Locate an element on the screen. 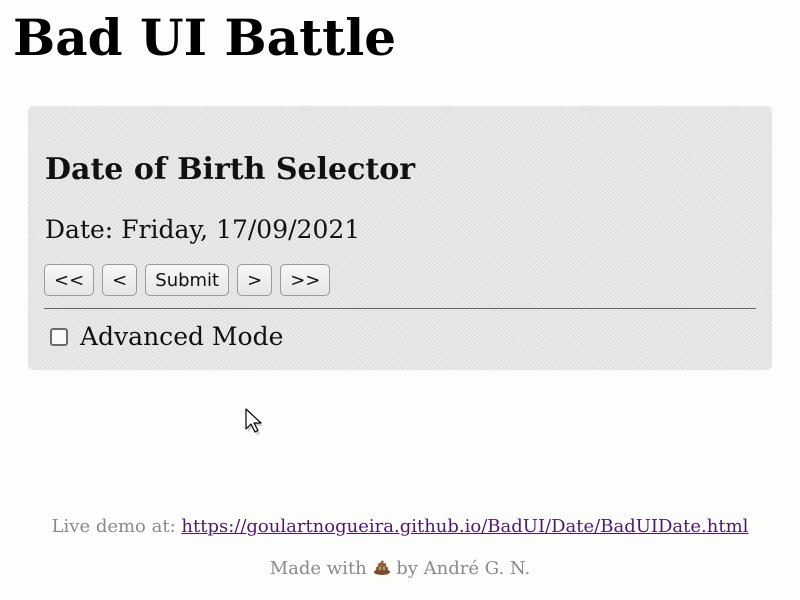  date-display: Date: Friday, 17/09/2021 is located at coordinates (202, 229).